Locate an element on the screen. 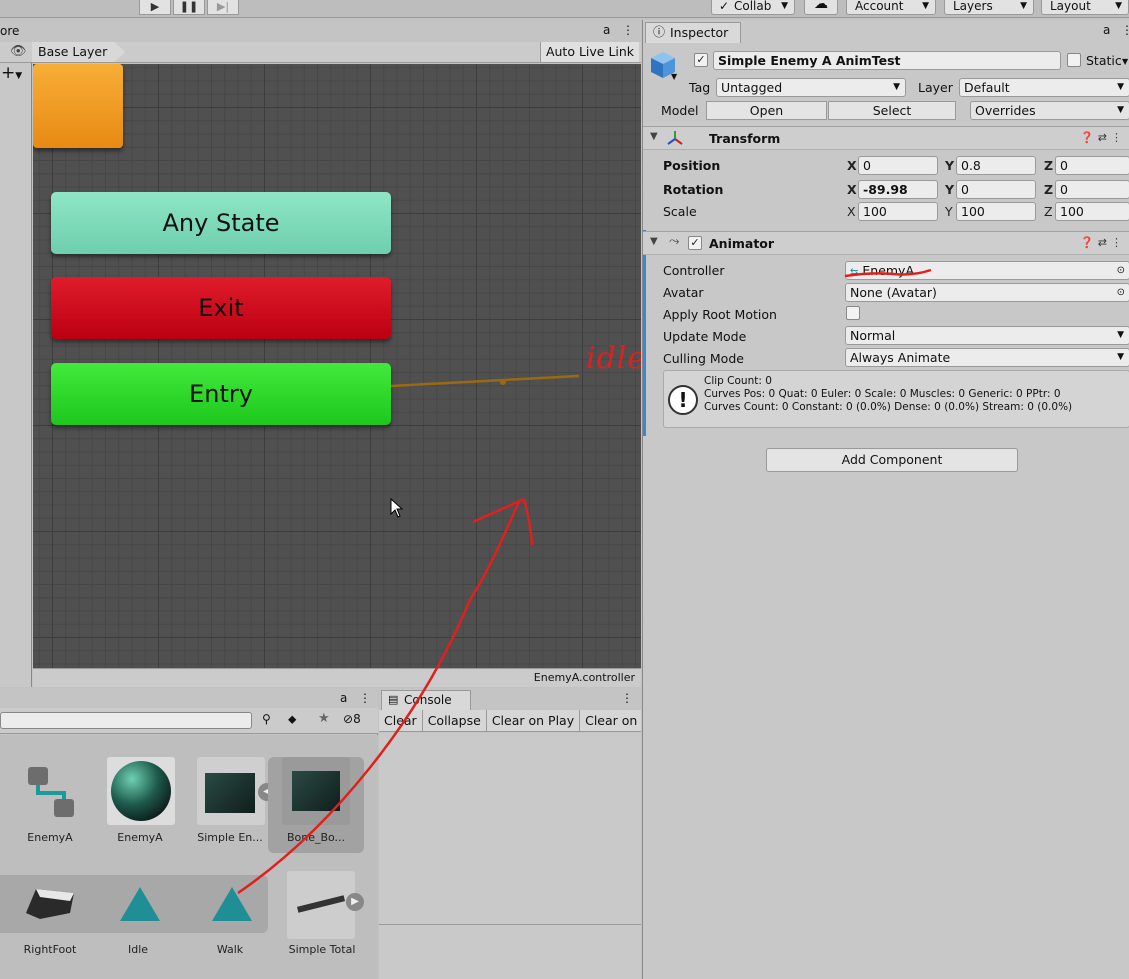  material-thumbnail is located at coordinates (141, 791).